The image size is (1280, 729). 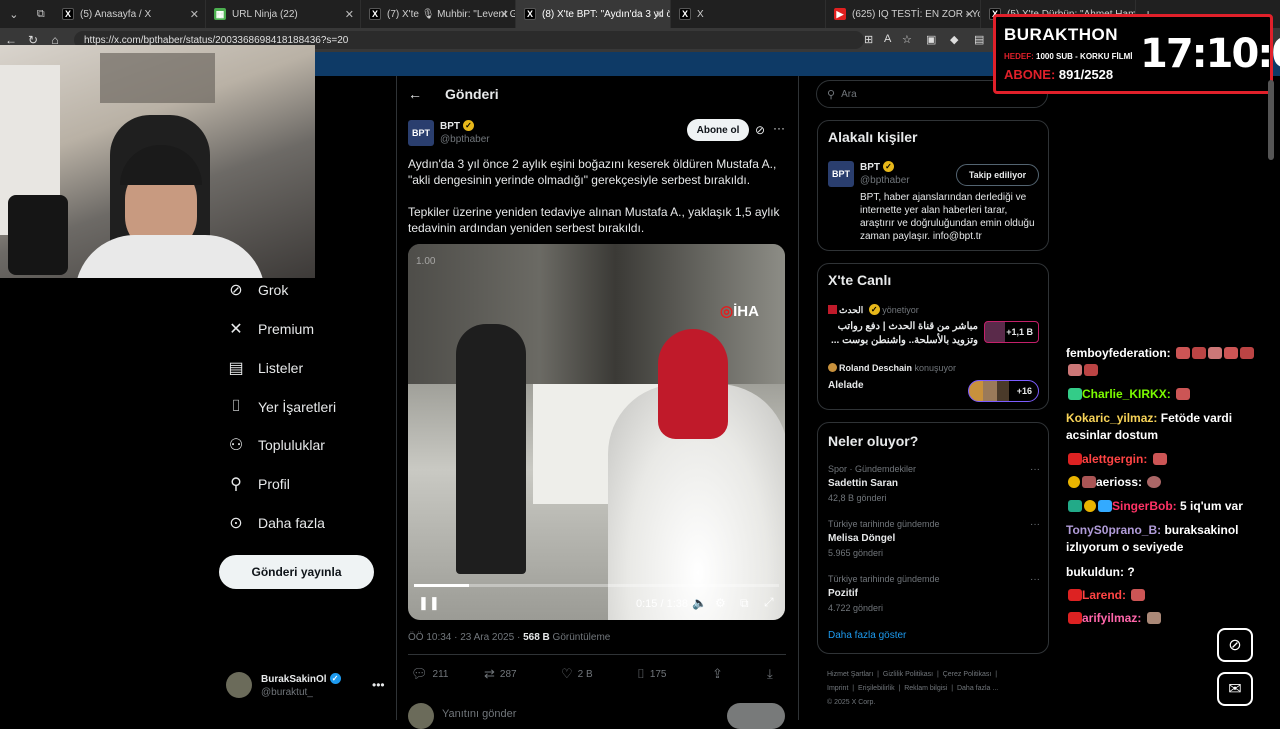 I want to click on overlay-clock: 17:10:06, so click(x=1210, y=54).